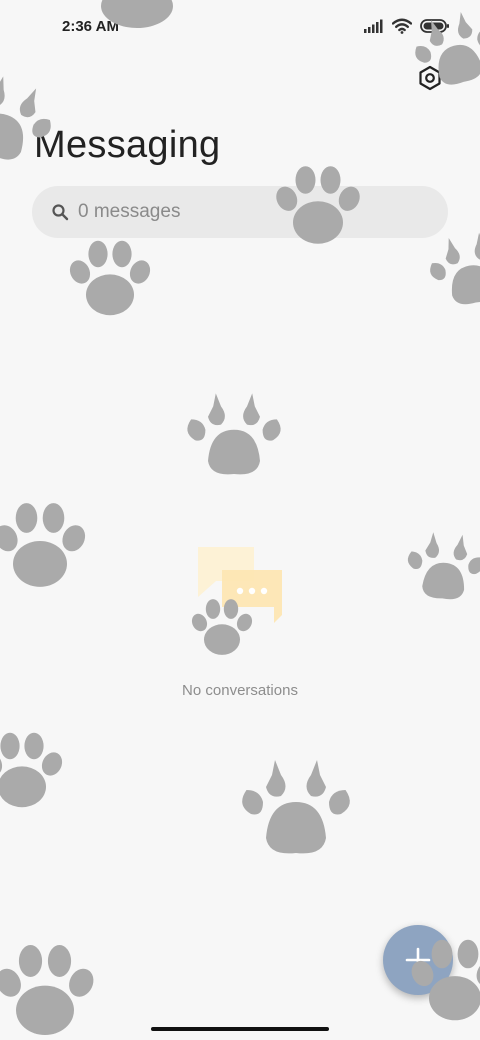 The image size is (480, 1040). Describe the element at coordinates (129, 211) in the screenshot. I see `search-message-count: 0 messages` at that location.